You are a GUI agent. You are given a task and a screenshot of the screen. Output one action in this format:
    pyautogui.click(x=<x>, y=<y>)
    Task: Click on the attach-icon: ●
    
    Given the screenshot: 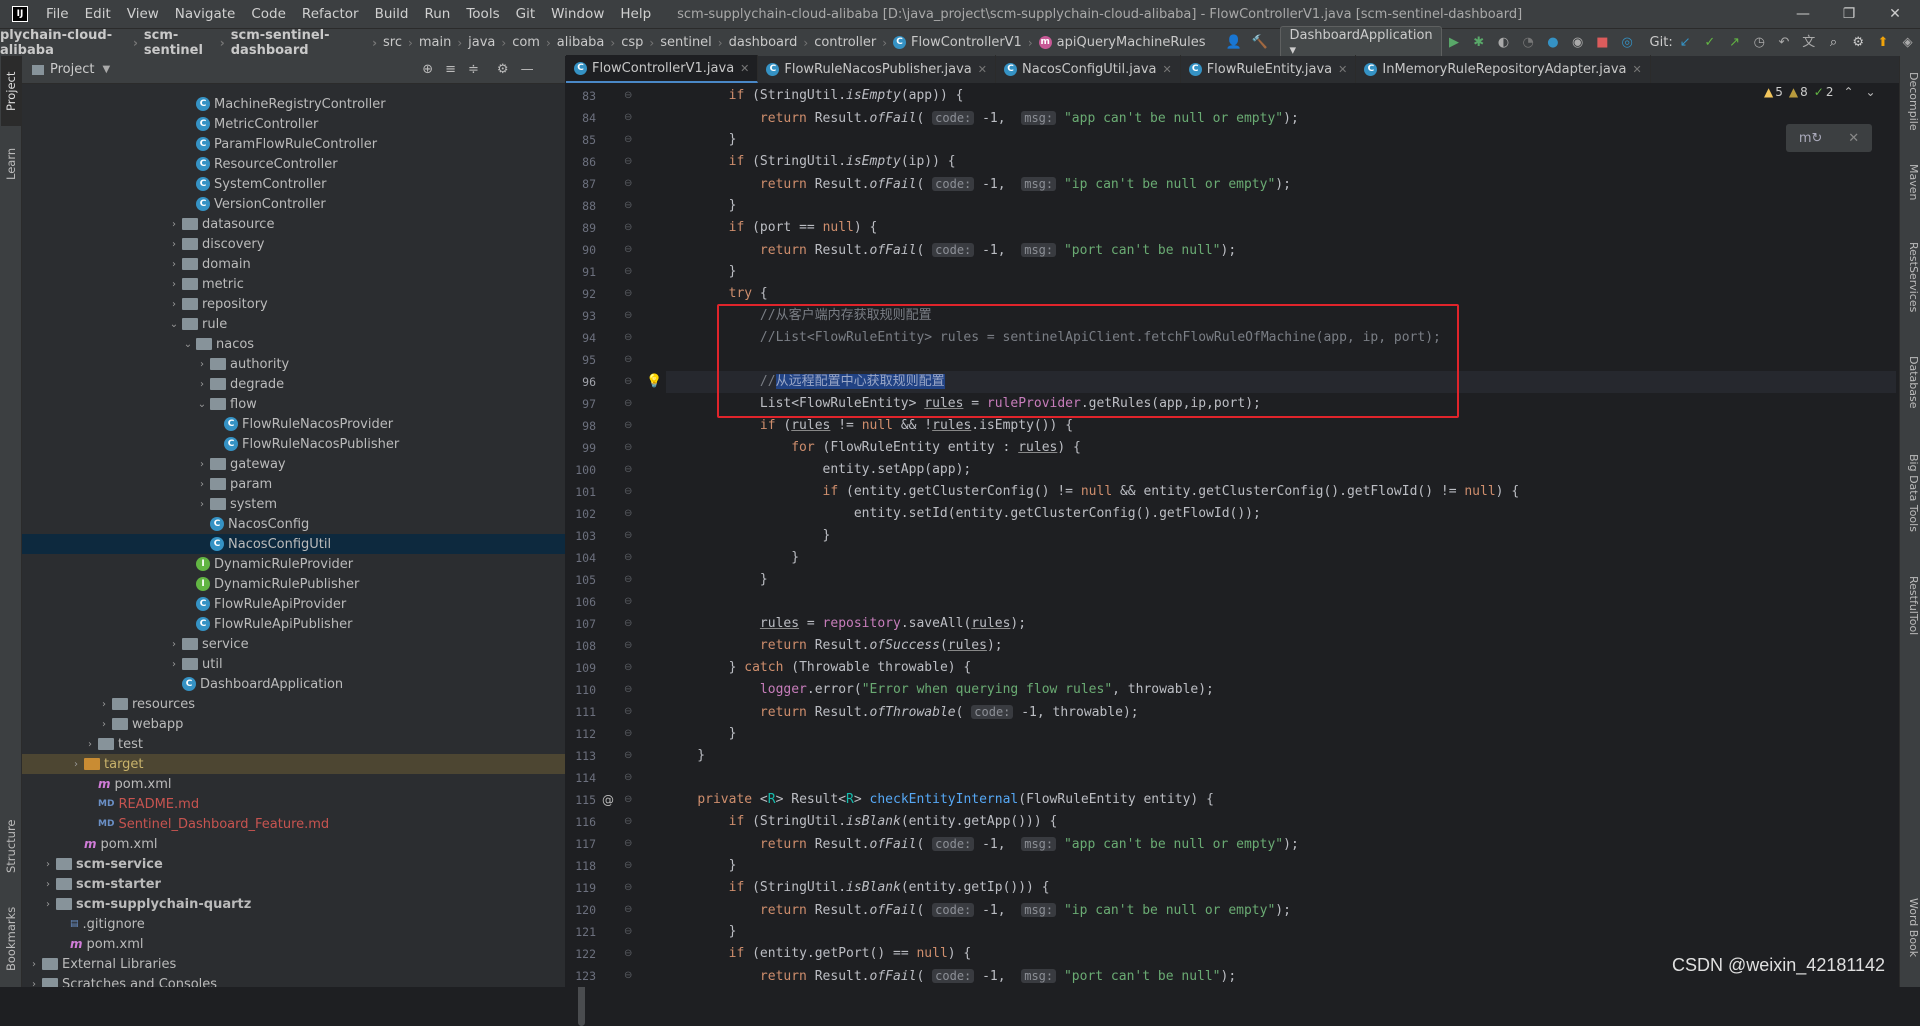 What is the action you would take?
    pyautogui.click(x=1553, y=43)
    